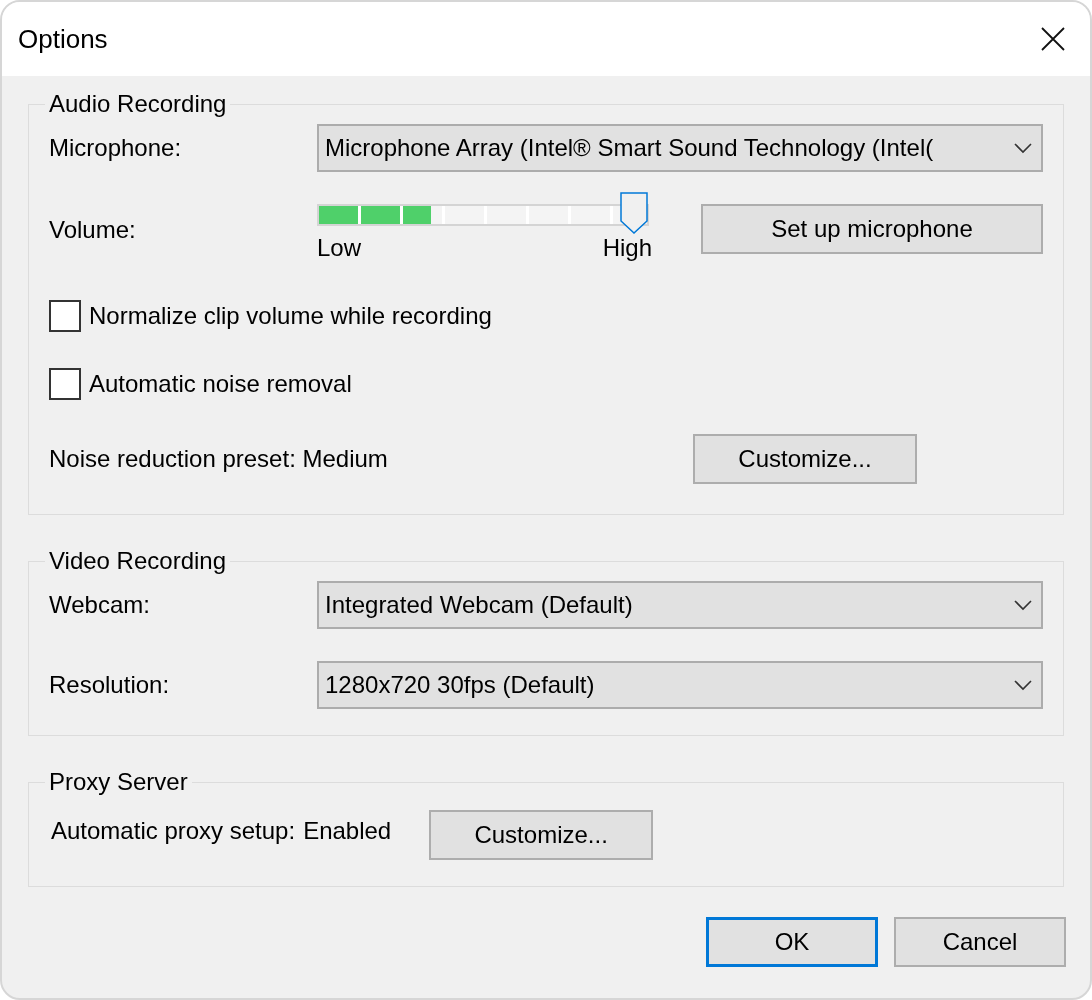 The image size is (1092, 1000). Describe the element at coordinates (348, 831) in the screenshot. I see `proxy-status: Enabled` at that location.